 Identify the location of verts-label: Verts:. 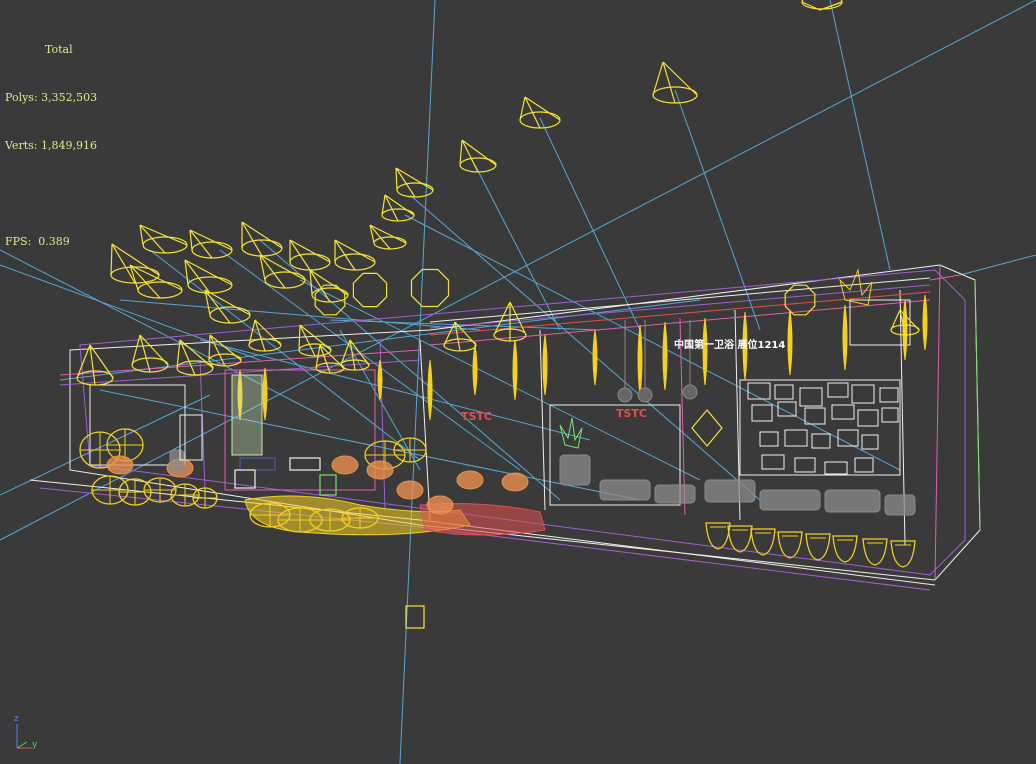
(21, 145).